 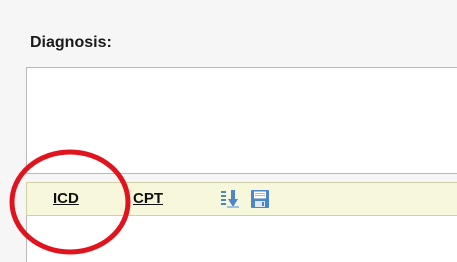 I want to click on diagnosis-label: Diagnosis:, so click(x=71, y=42).